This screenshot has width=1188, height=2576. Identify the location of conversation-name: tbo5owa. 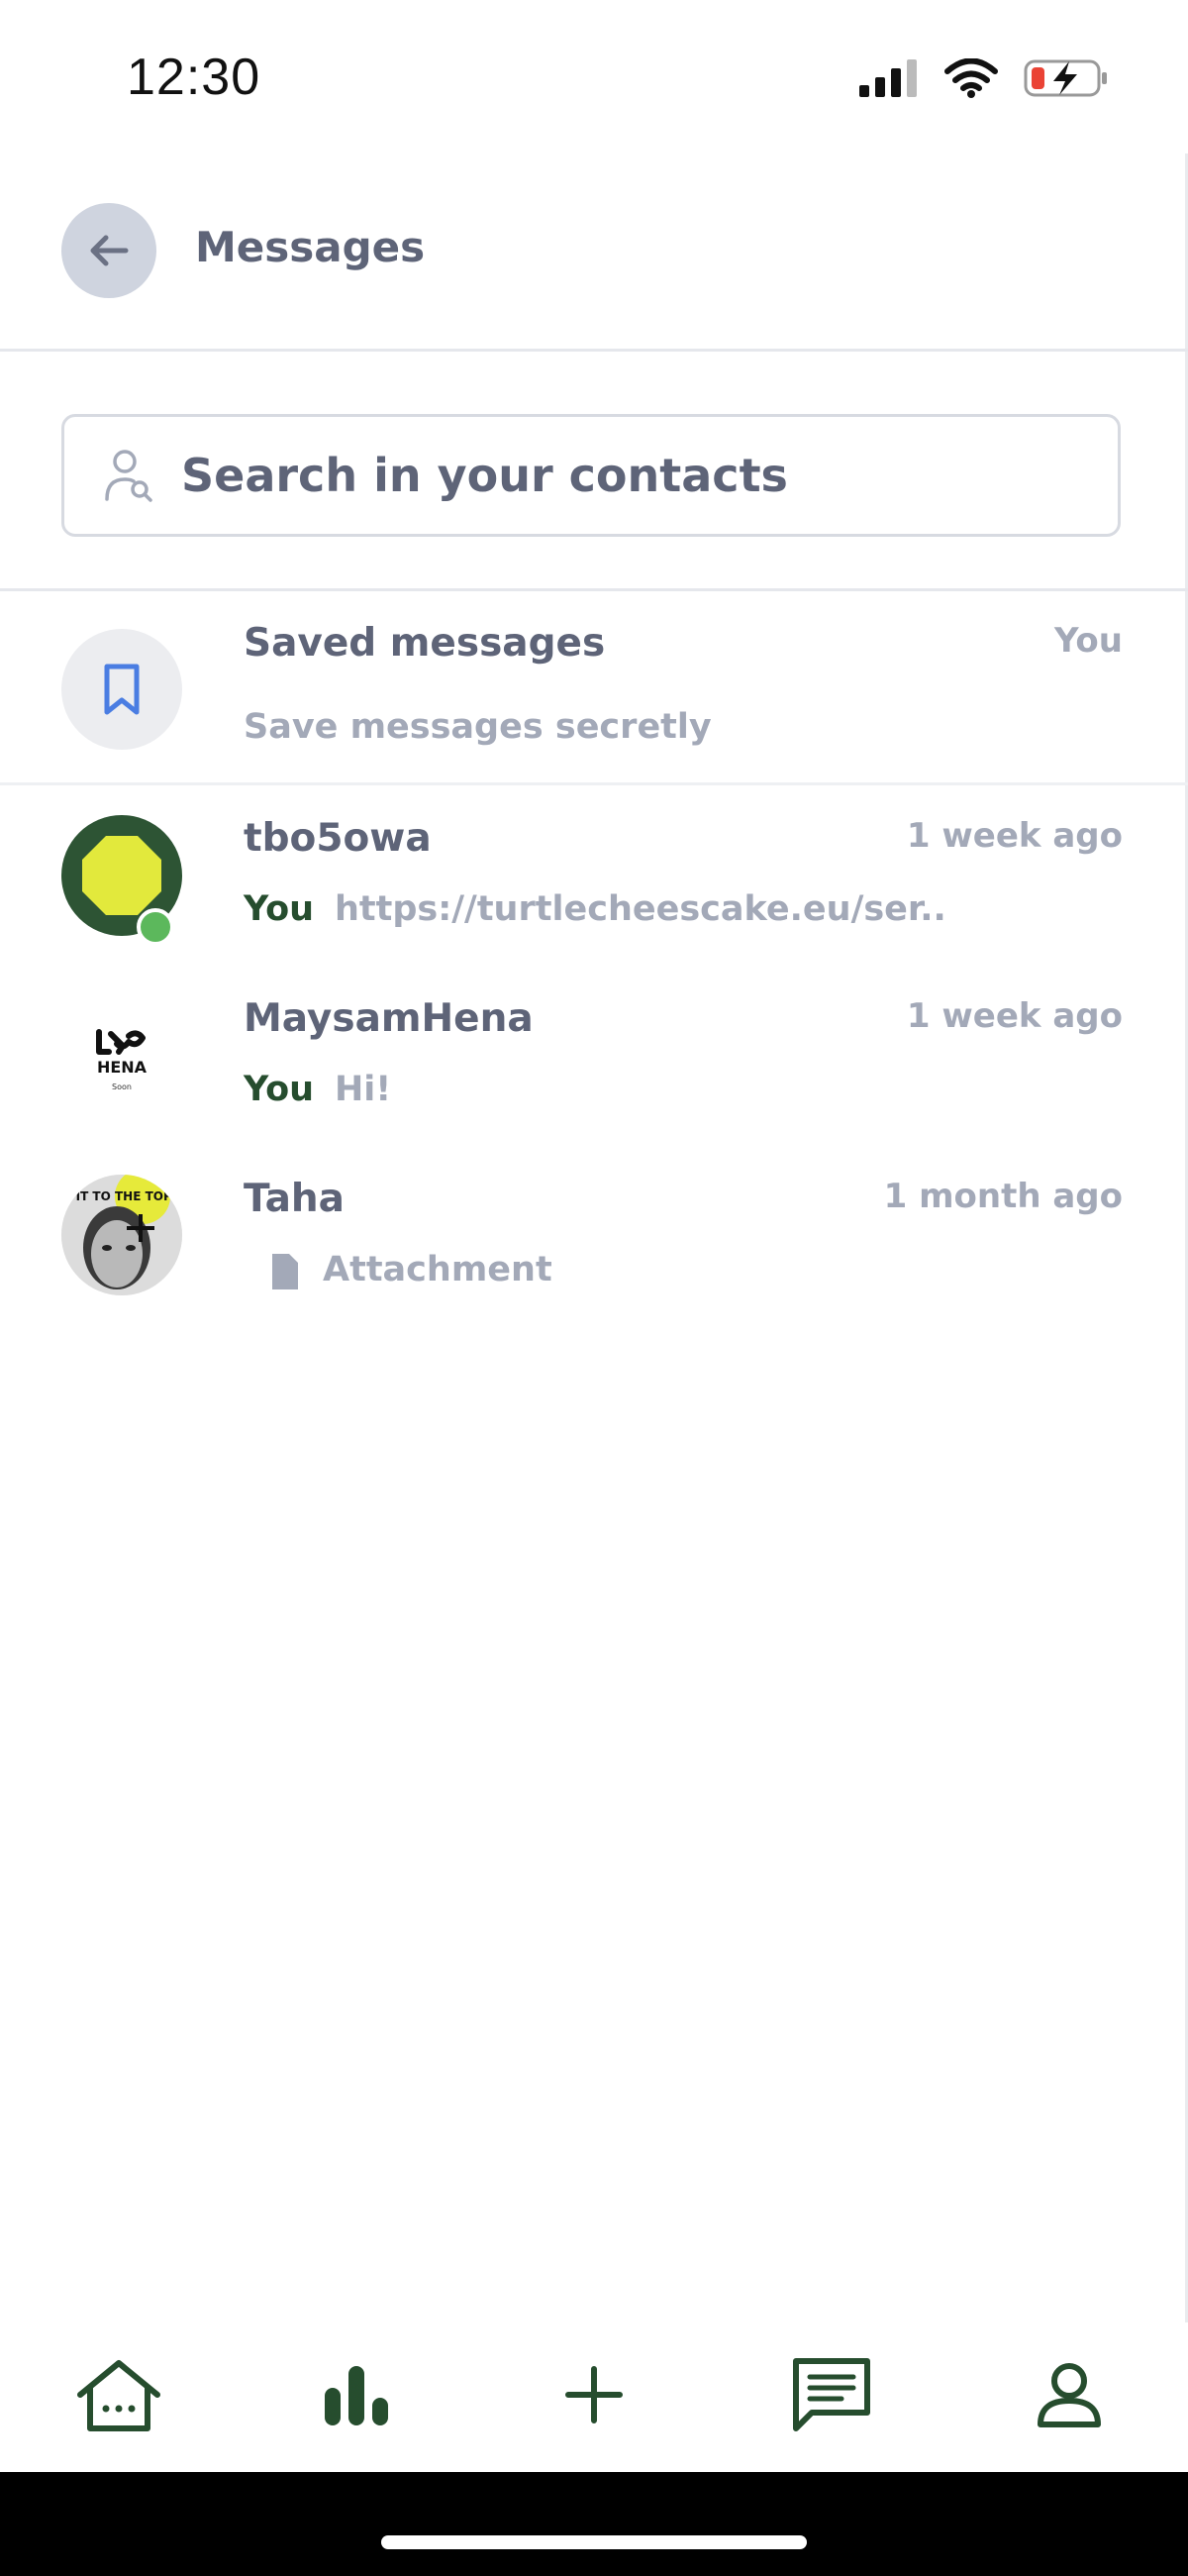
(338, 838).